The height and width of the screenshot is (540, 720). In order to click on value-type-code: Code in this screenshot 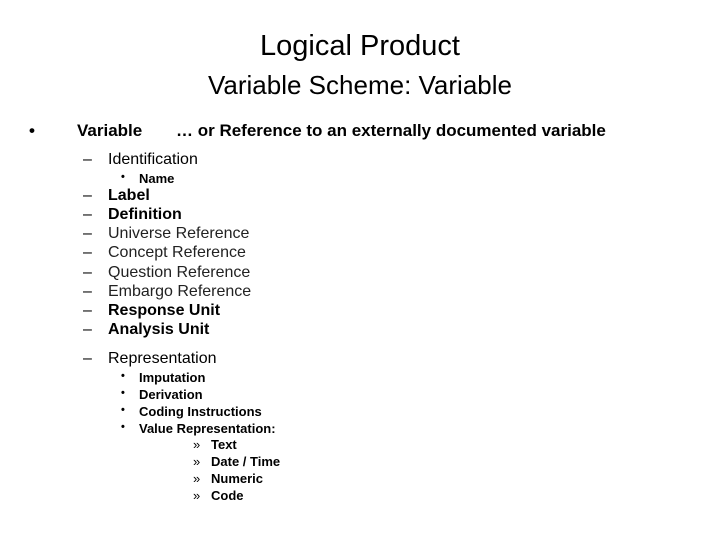, I will do `click(227, 495)`.